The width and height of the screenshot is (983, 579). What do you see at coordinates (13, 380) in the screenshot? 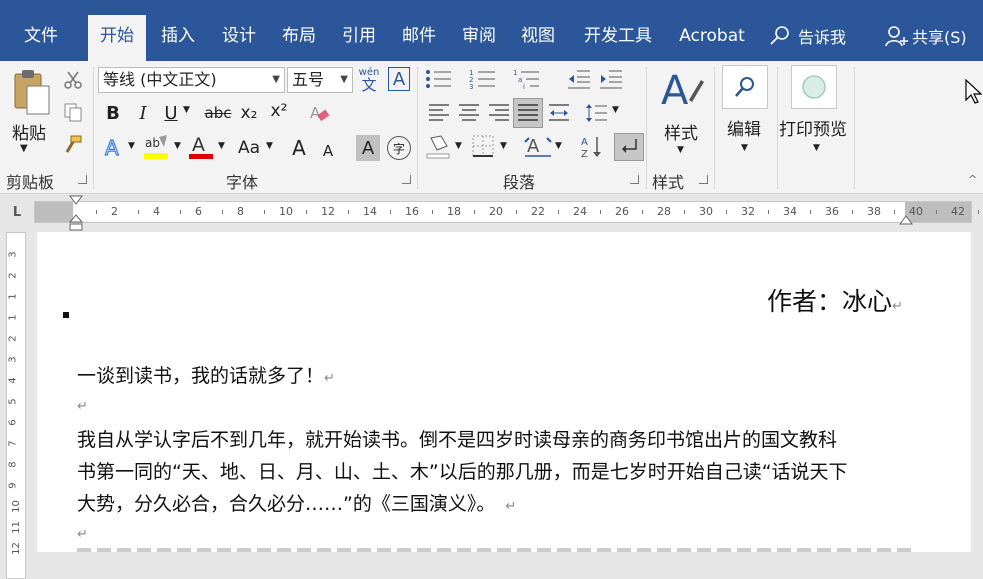
I see `vertical-ruler-label: 4` at bounding box center [13, 380].